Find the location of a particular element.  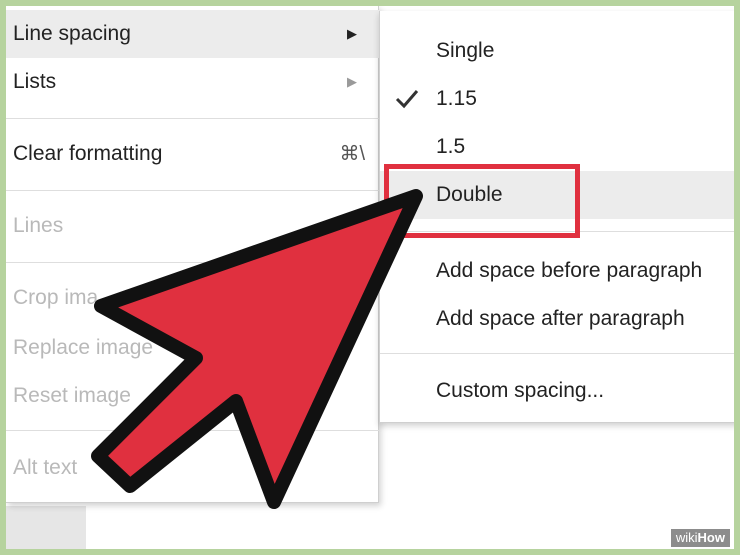

wikihow-watermark: wikiHow is located at coordinates (700, 538).